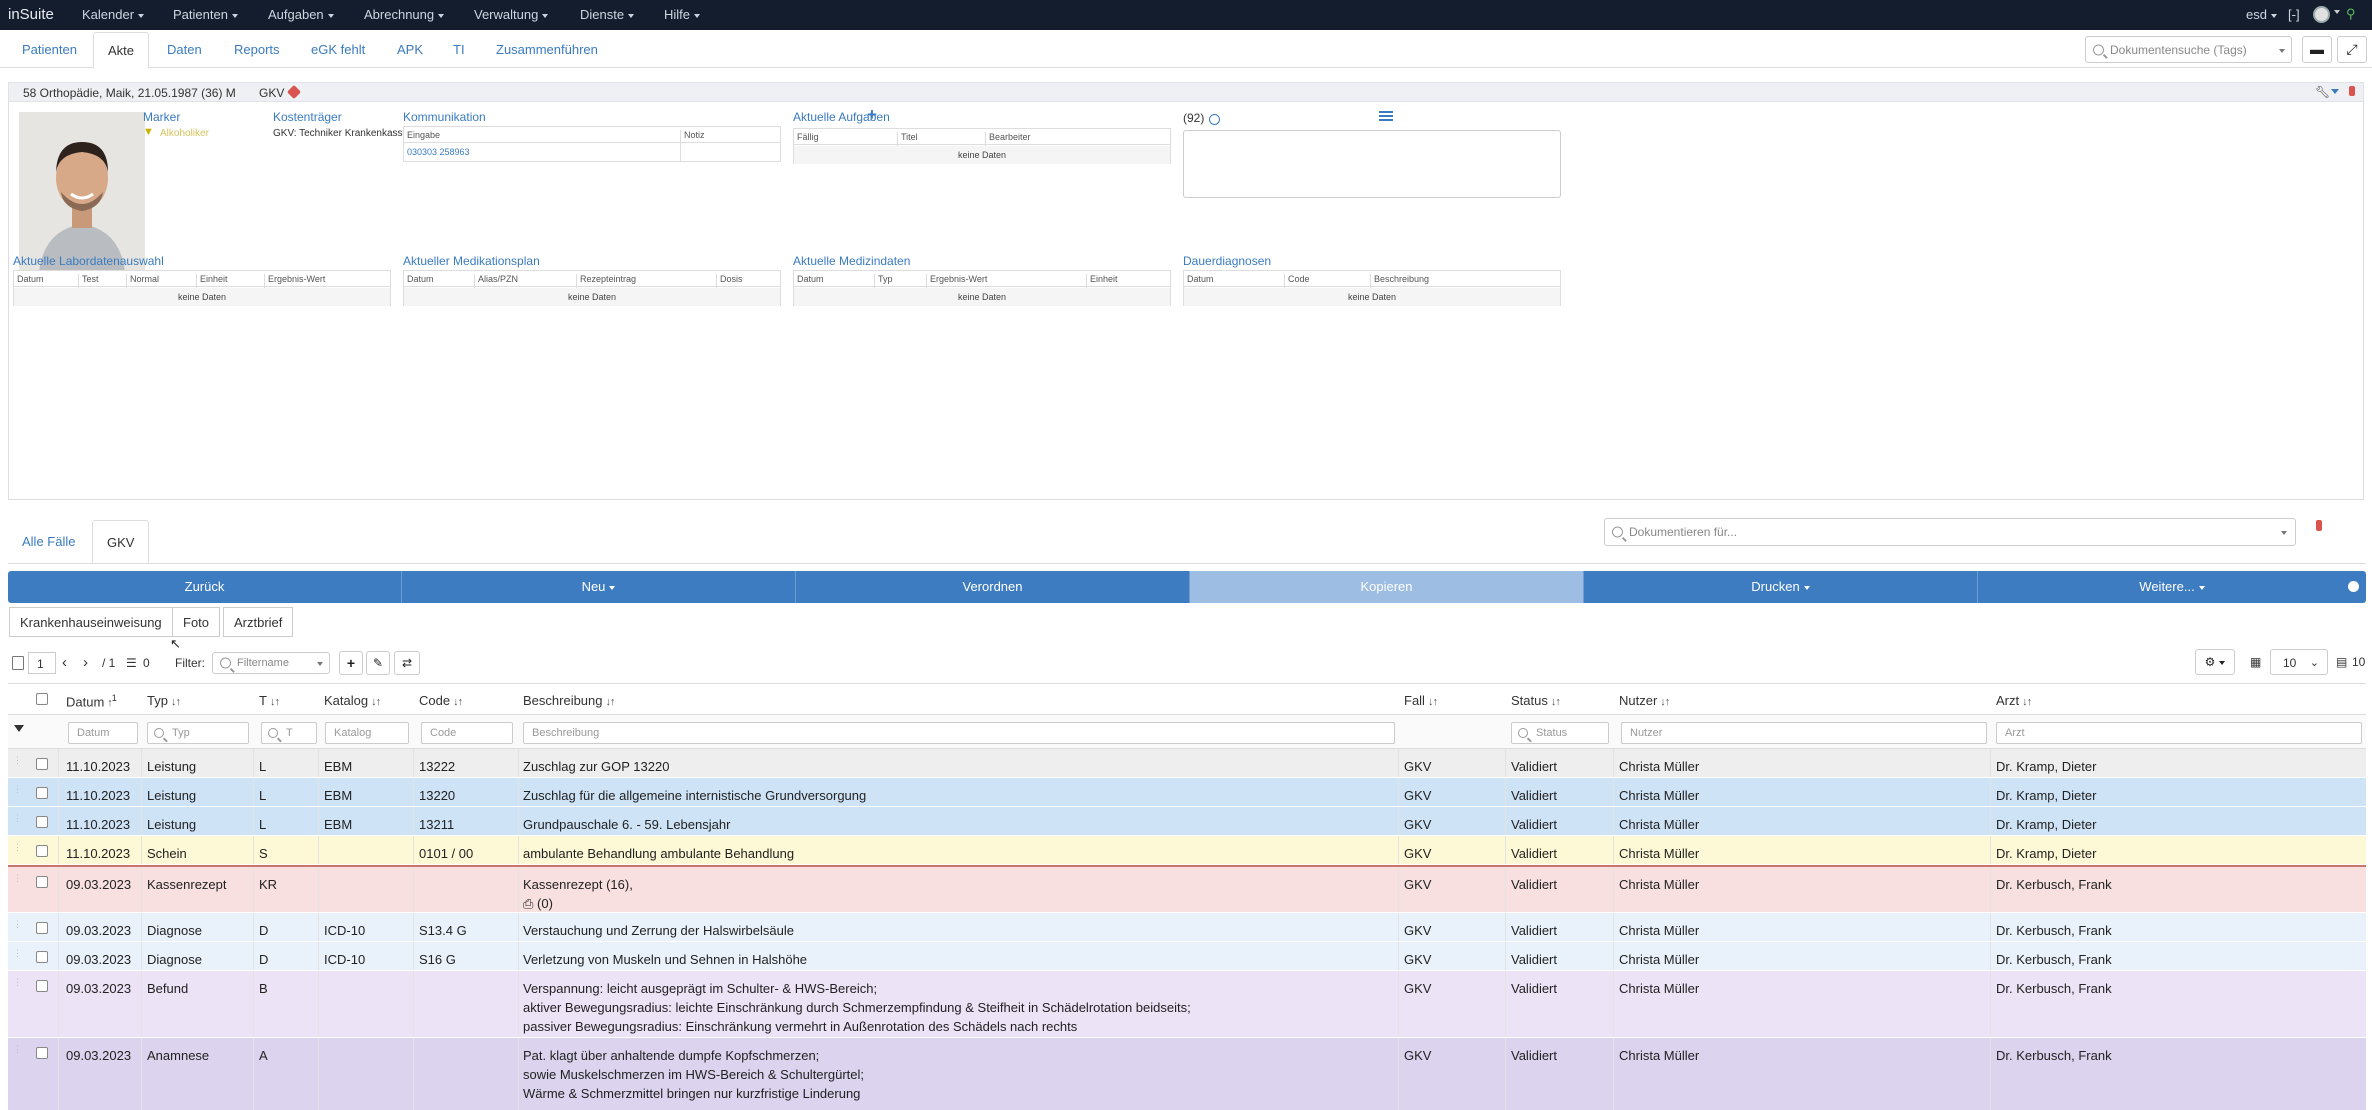  Describe the element at coordinates (2353, 586) in the screenshot. I see `settings-icon` at that location.